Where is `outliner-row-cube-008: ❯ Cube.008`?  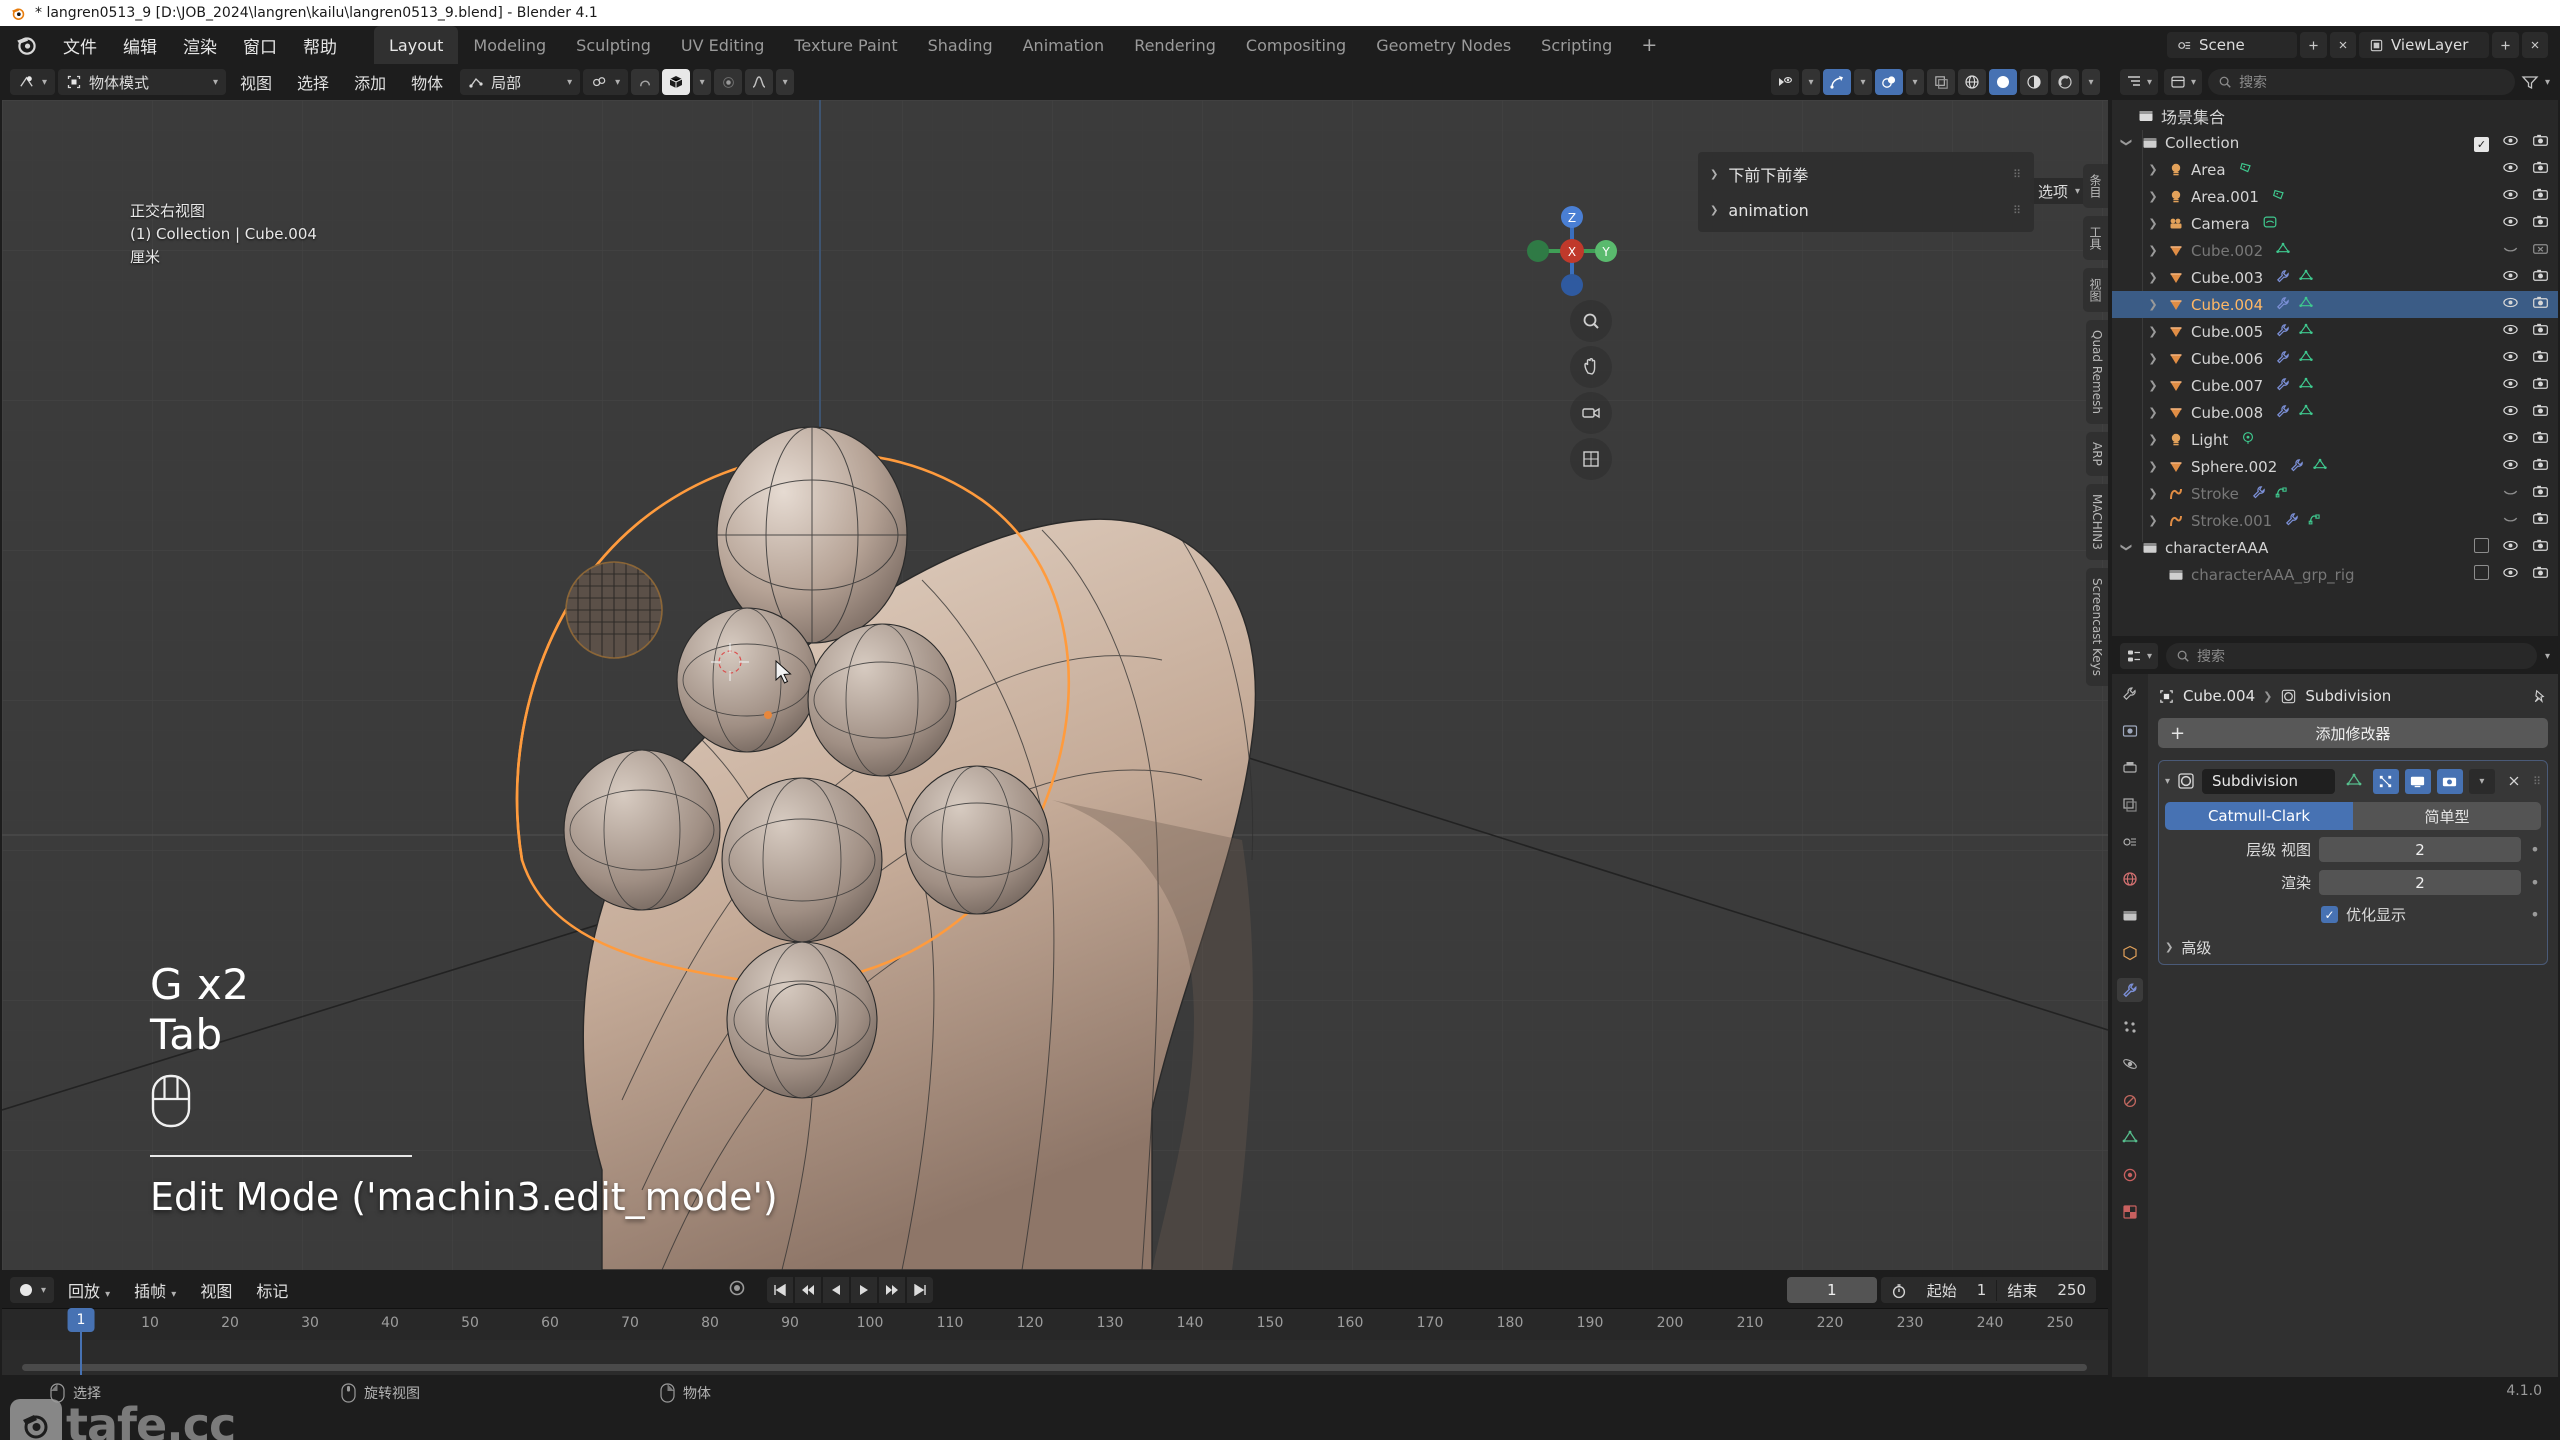
outliner-row-cube-008: ❯ Cube.008 is located at coordinates (2335, 412).